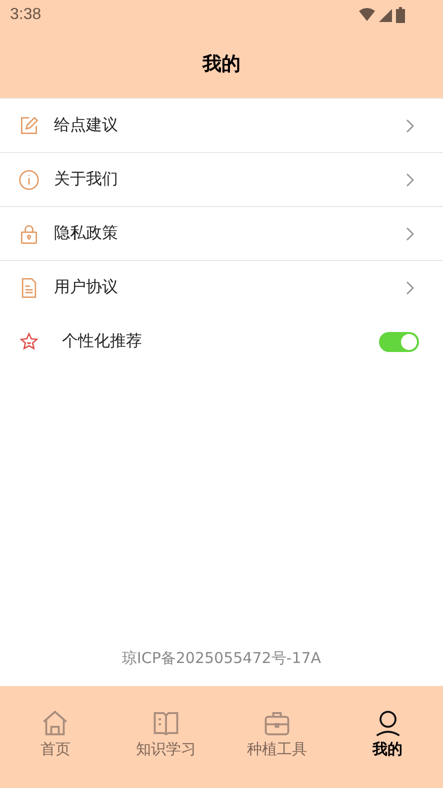 Image resolution: width=443 pixels, height=788 pixels. I want to click on toggle-switch, so click(399, 342).